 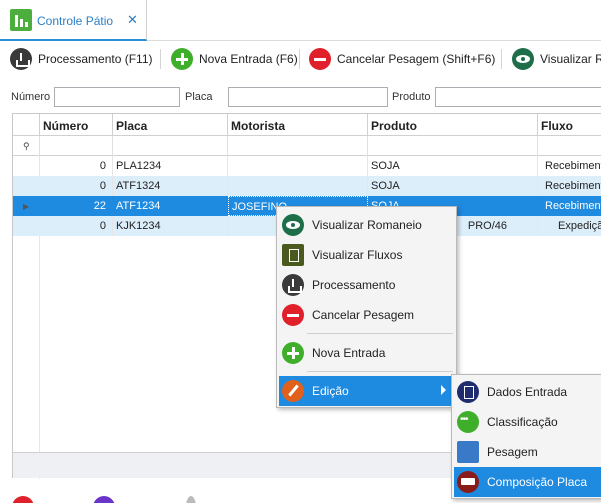 I want to click on menu-item-visualizar-romaneio: Visualizar Romaneio, so click(x=366, y=225).